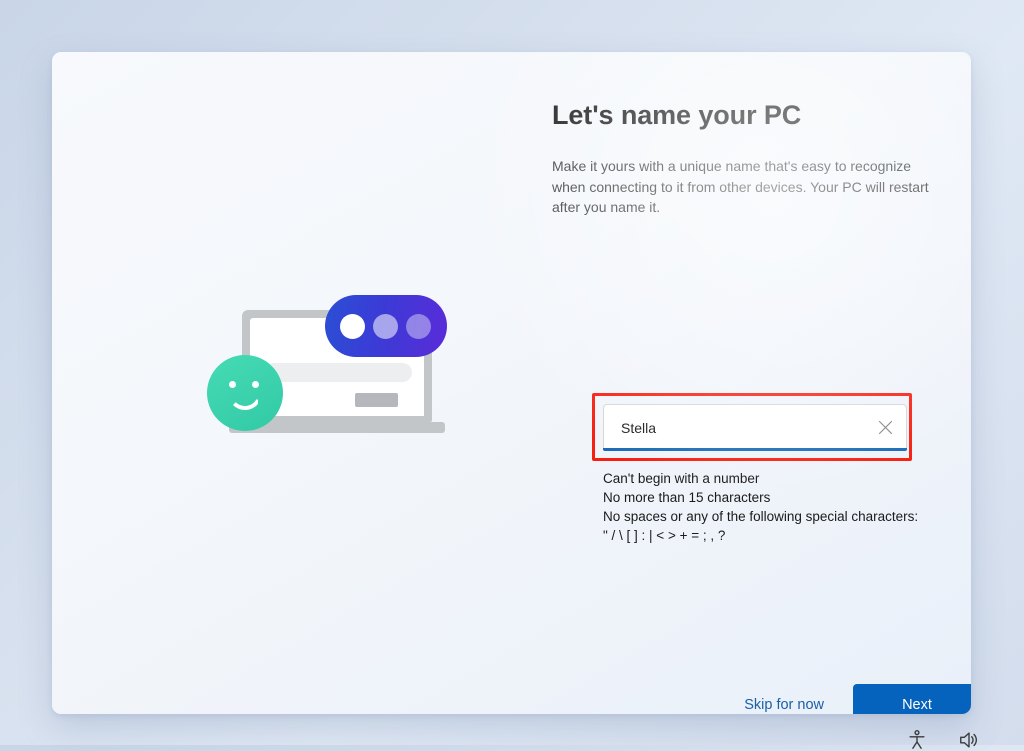 The width and height of the screenshot is (1024, 751). I want to click on pc-name-input-row, so click(755, 427).